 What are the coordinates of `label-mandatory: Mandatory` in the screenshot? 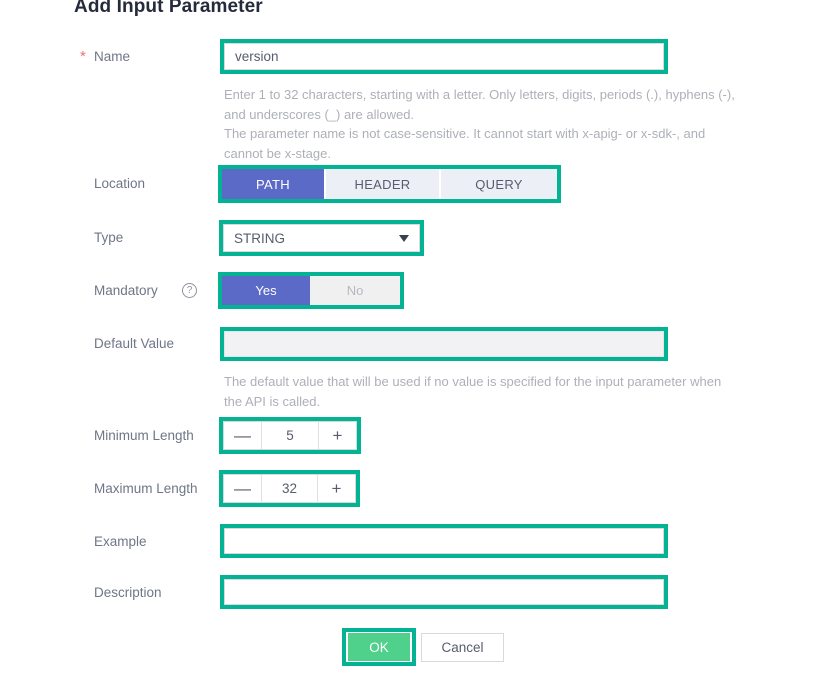 It's located at (126, 290).